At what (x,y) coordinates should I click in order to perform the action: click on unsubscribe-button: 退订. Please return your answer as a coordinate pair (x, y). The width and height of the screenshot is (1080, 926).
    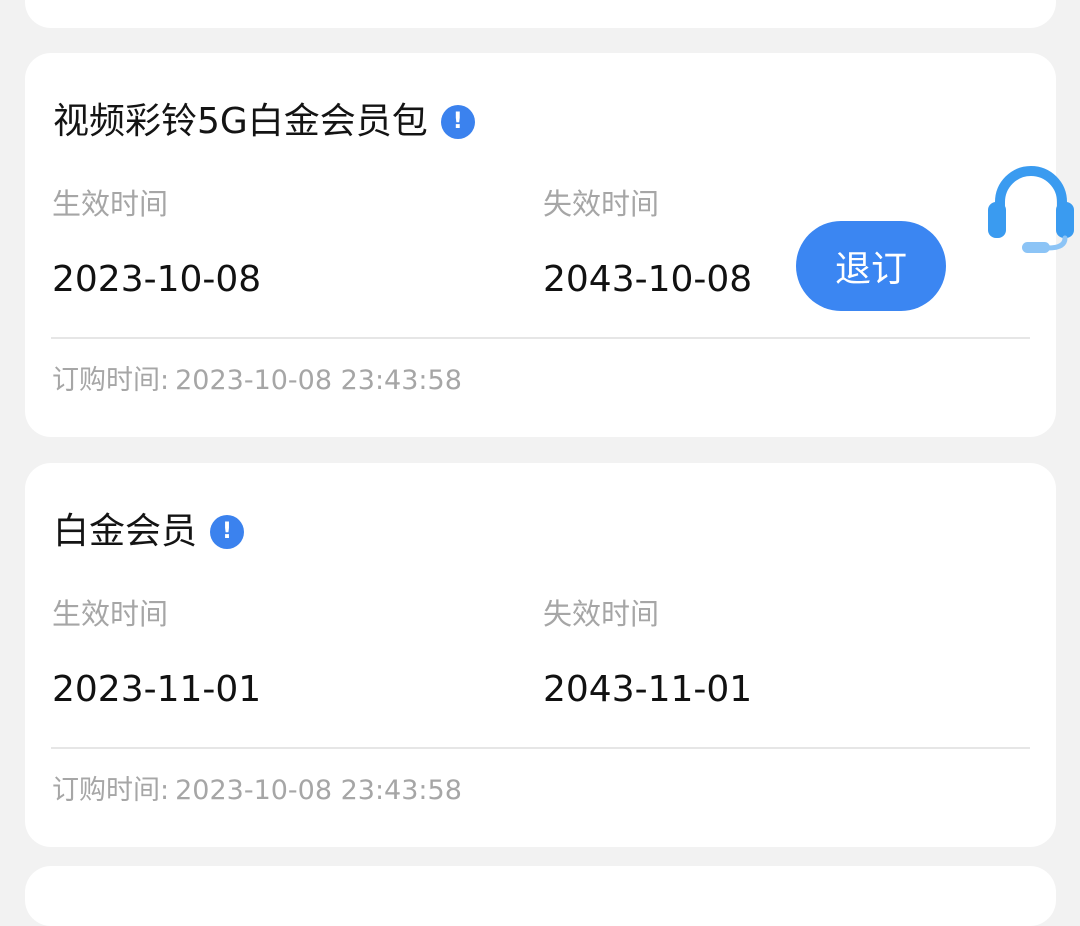
    Looking at the image, I should click on (871, 266).